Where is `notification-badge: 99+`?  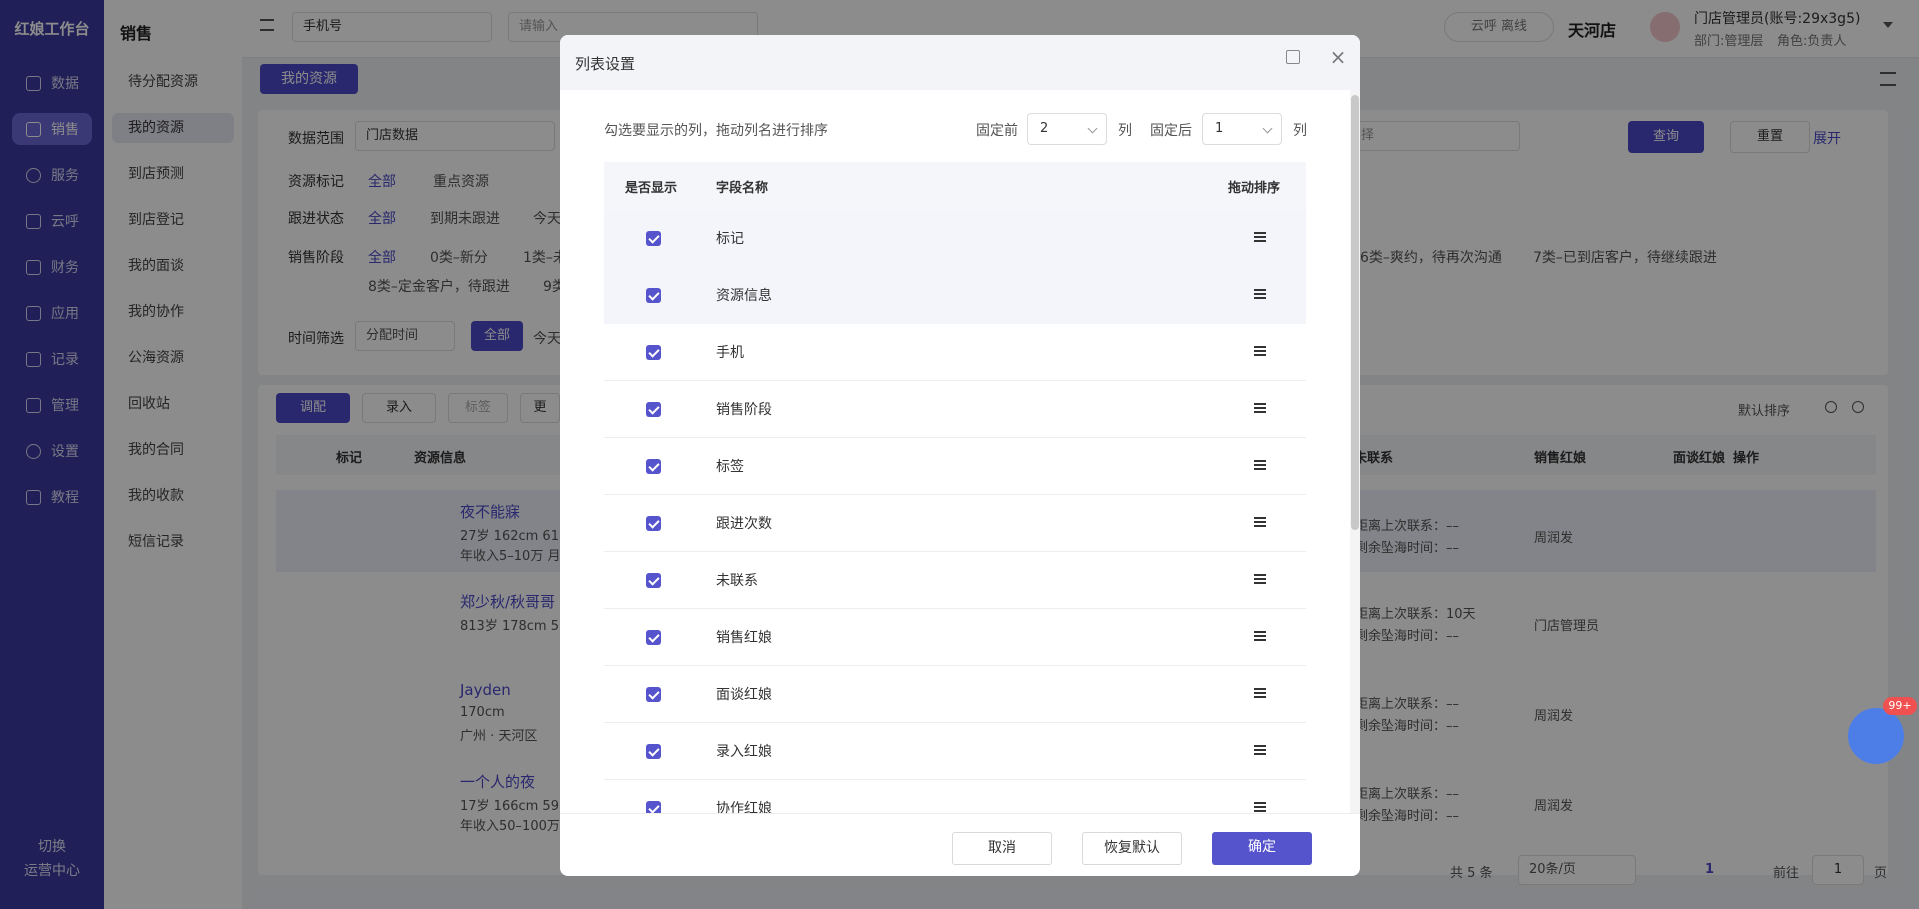 notification-badge: 99+ is located at coordinates (1900, 706).